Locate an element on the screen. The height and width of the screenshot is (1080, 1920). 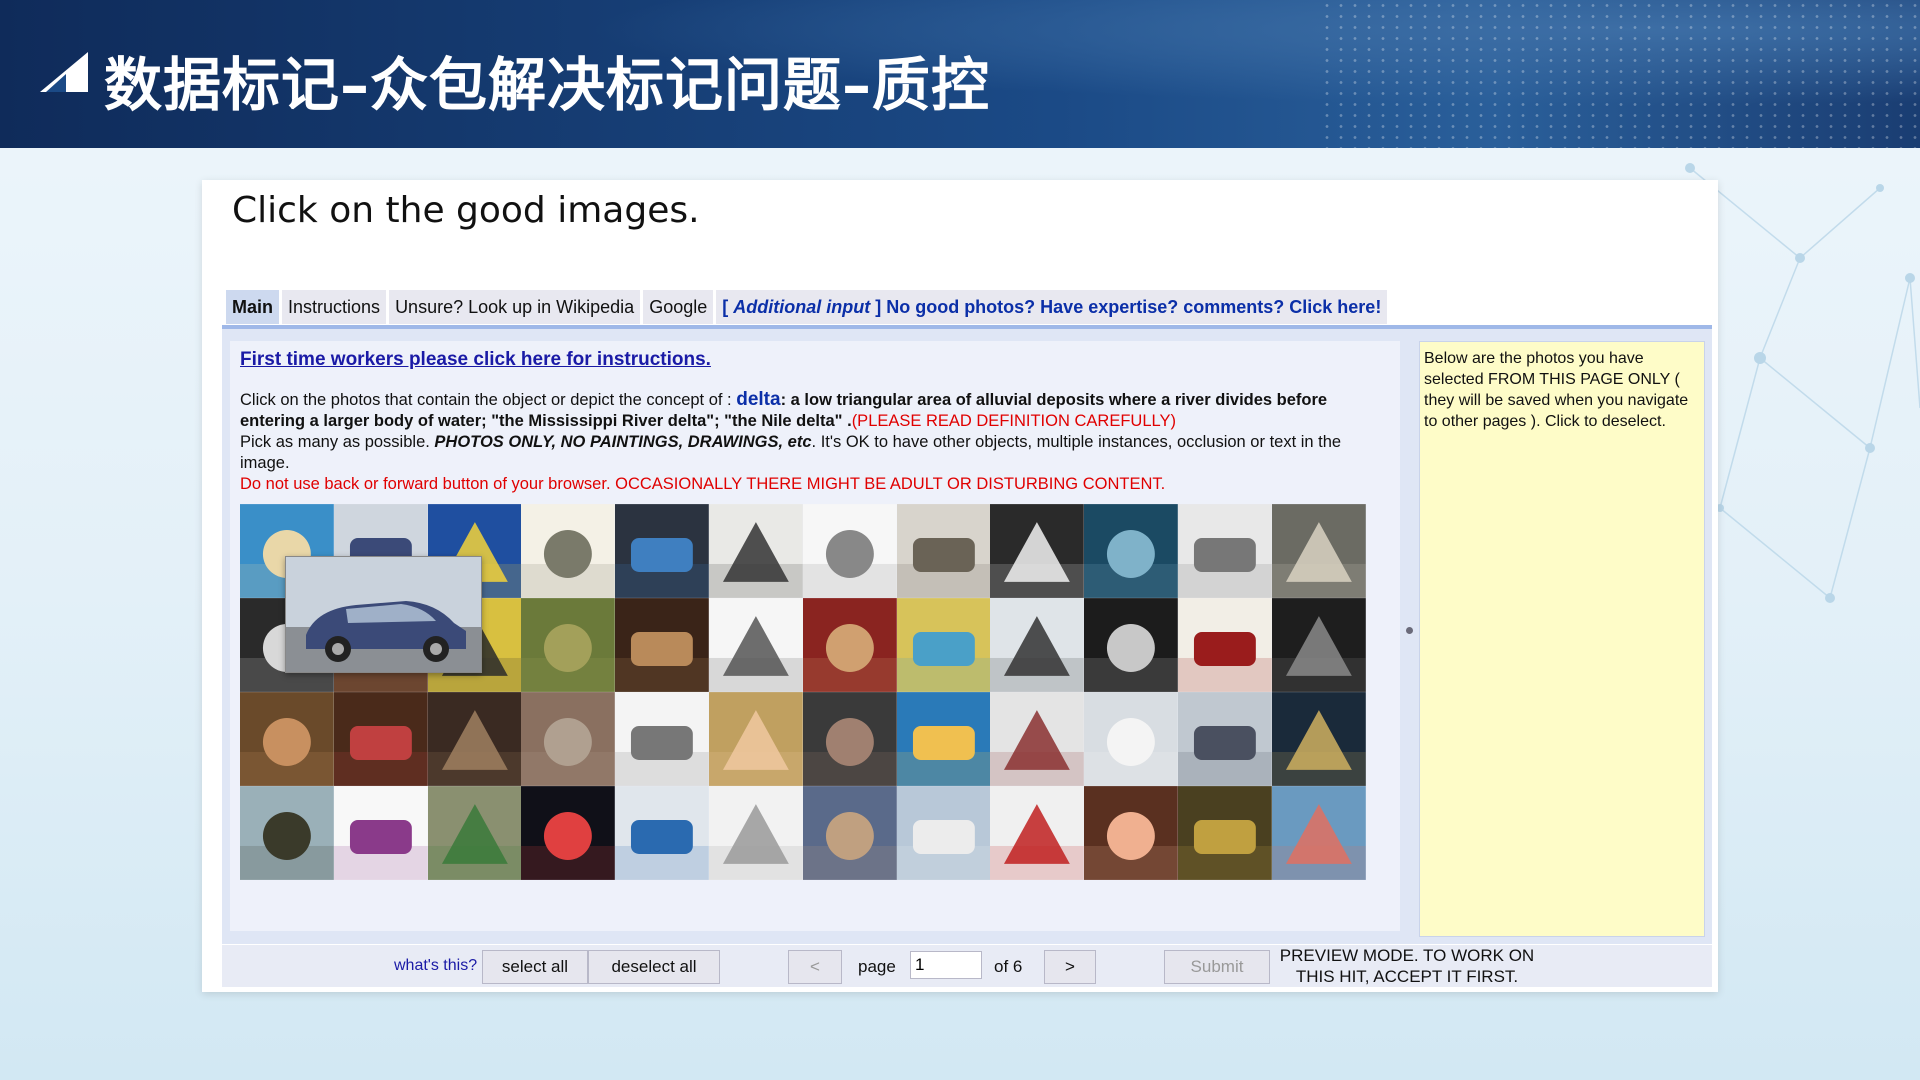
manual-icon is located at coordinates (662, 739).